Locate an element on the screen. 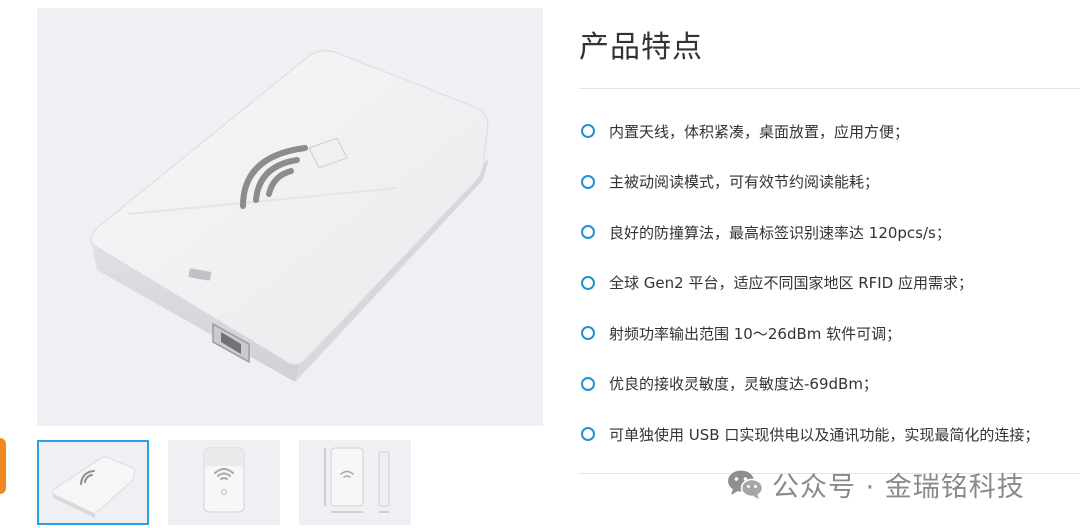 This screenshot has width=1080, height=528. rfid-reader-angled-thumbnail is located at coordinates (93, 482).